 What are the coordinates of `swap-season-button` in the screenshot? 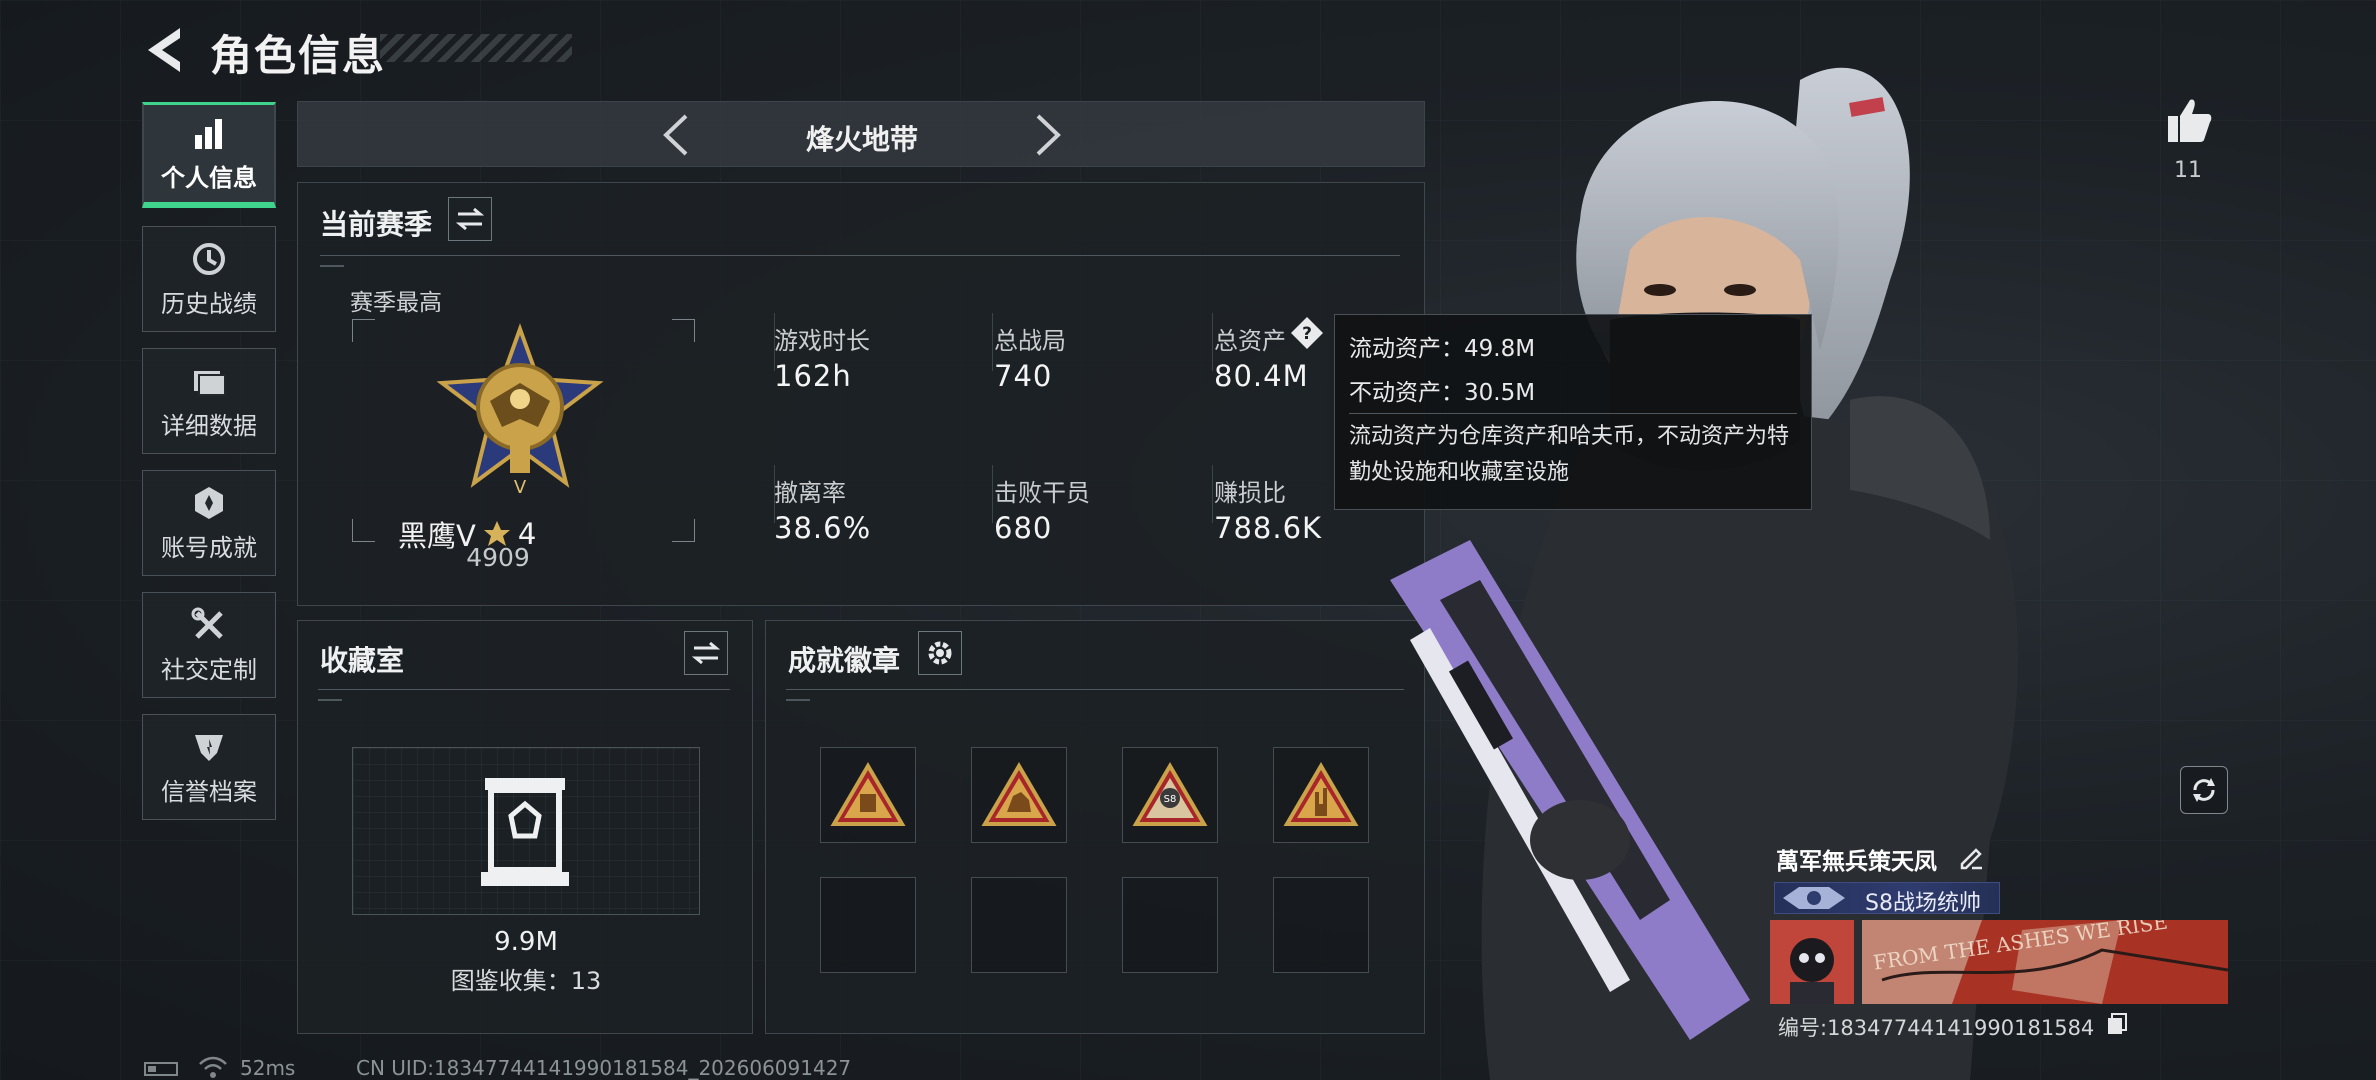 It's located at (470, 219).